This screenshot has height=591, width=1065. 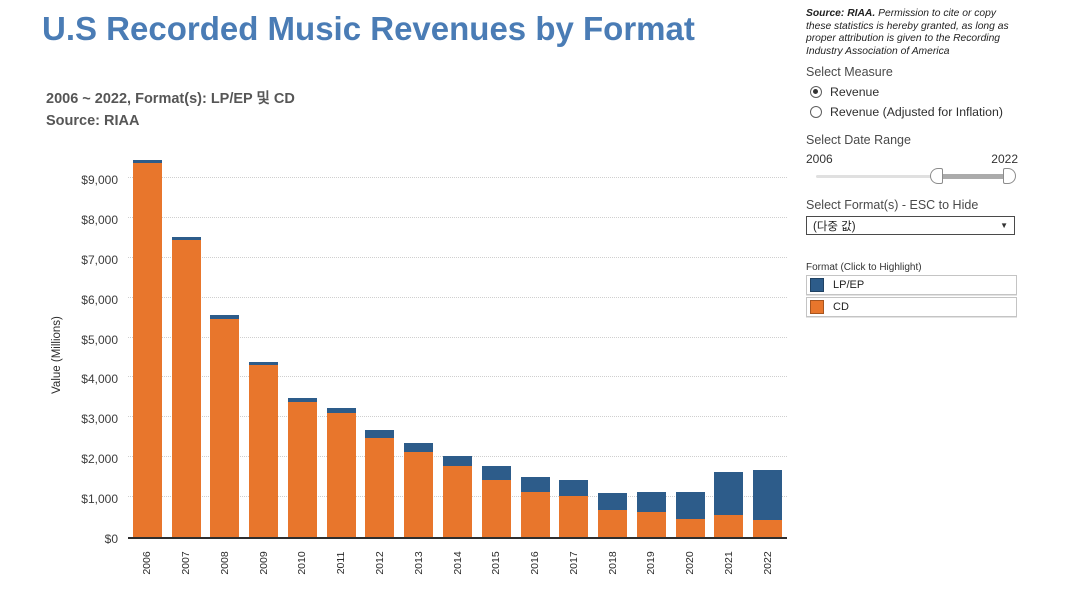 I want to click on source-attribution-bold: Source: RIAA., so click(x=841, y=13).